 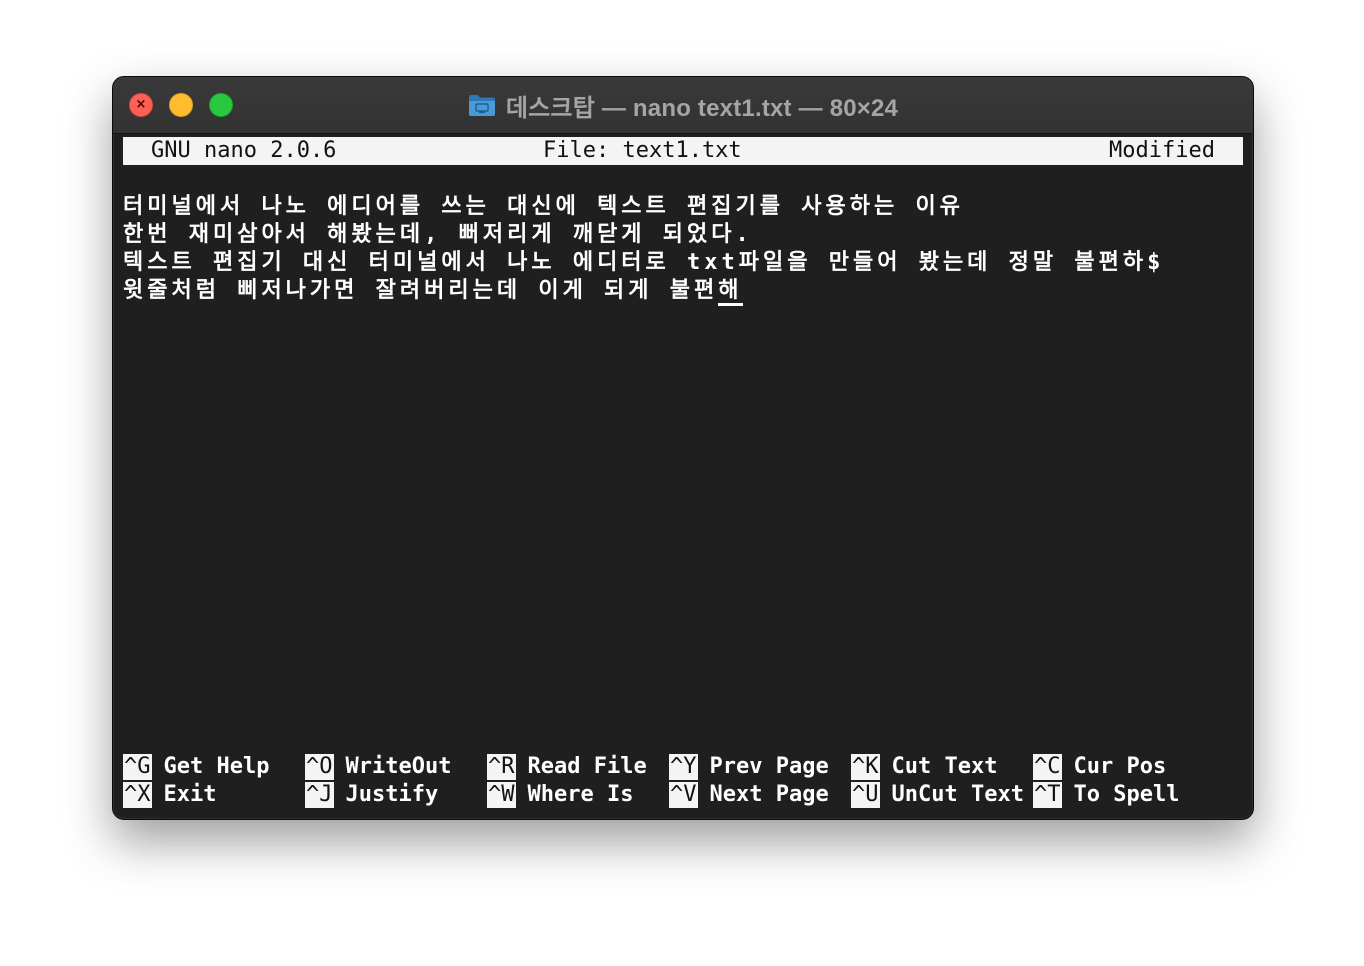 What do you see at coordinates (319, 795) in the screenshot?
I see `shortcut-key: ^J` at bounding box center [319, 795].